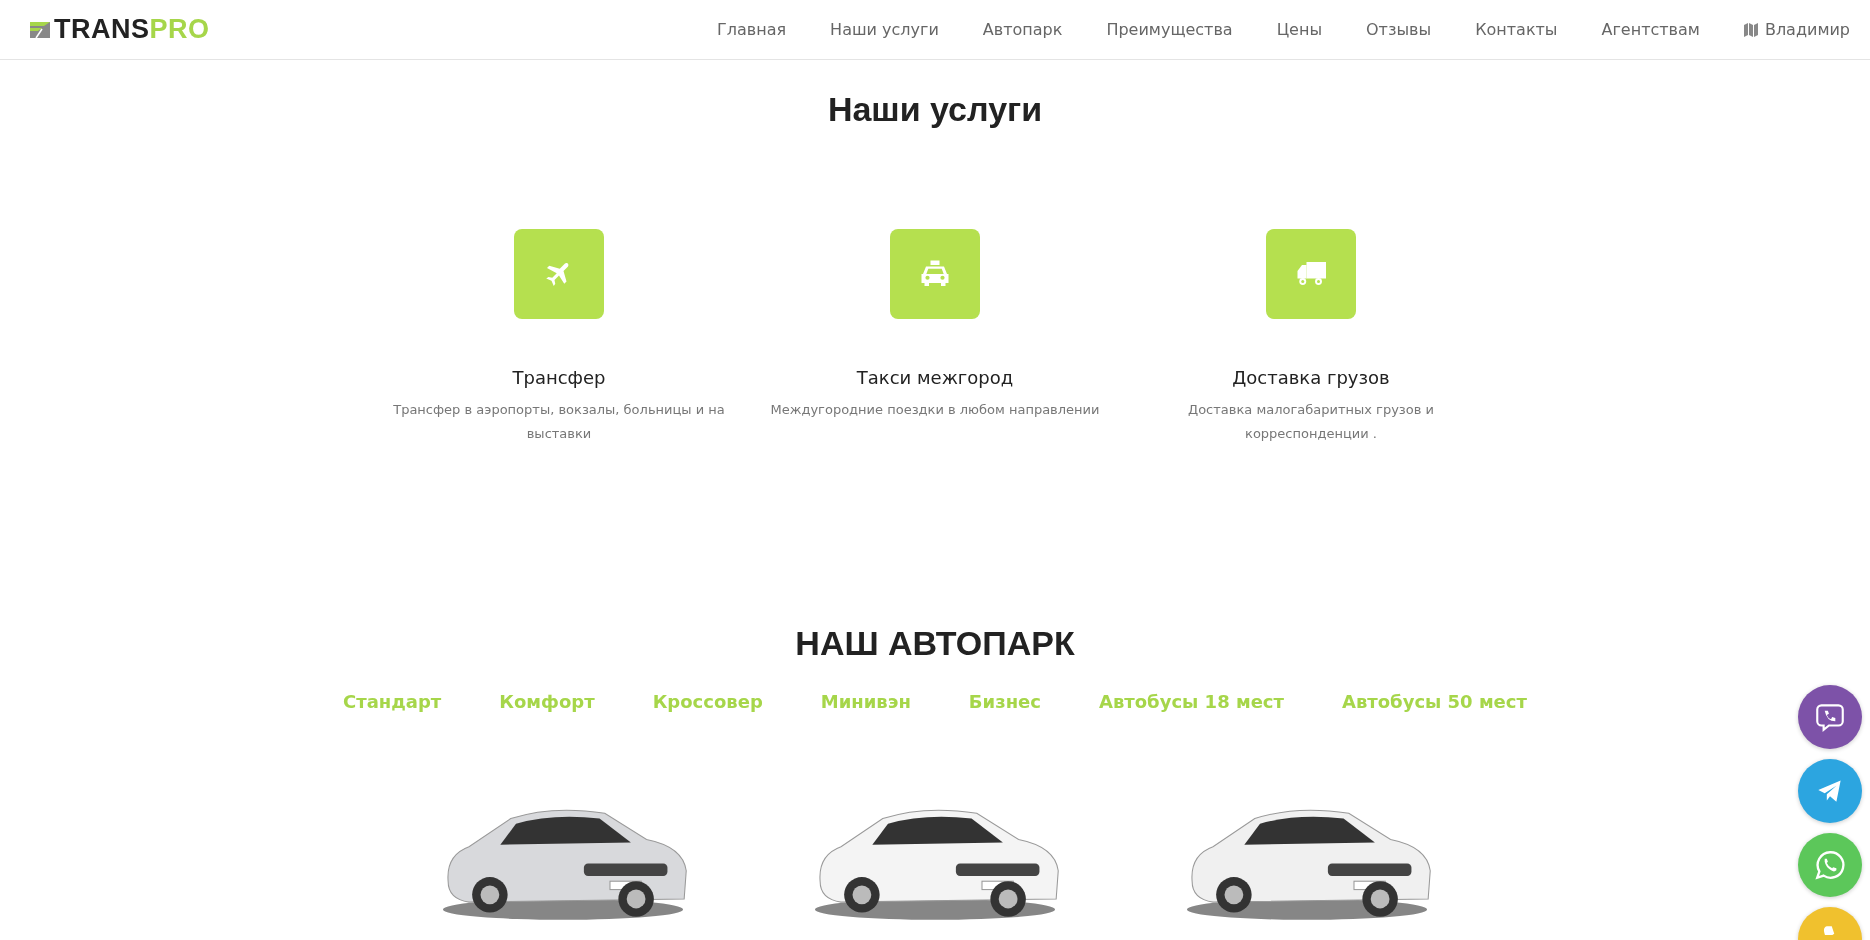  What do you see at coordinates (1750, 29) in the screenshot?
I see `map-icon` at bounding box center [1750, 29].